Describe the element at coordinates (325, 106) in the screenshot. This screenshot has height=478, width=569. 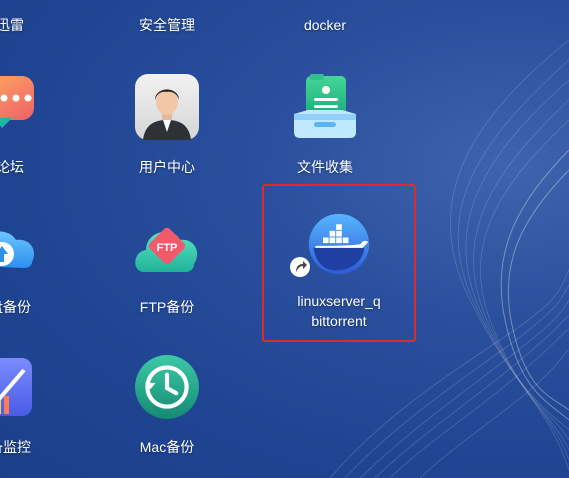
I see `file-inbox-icon` at that location.